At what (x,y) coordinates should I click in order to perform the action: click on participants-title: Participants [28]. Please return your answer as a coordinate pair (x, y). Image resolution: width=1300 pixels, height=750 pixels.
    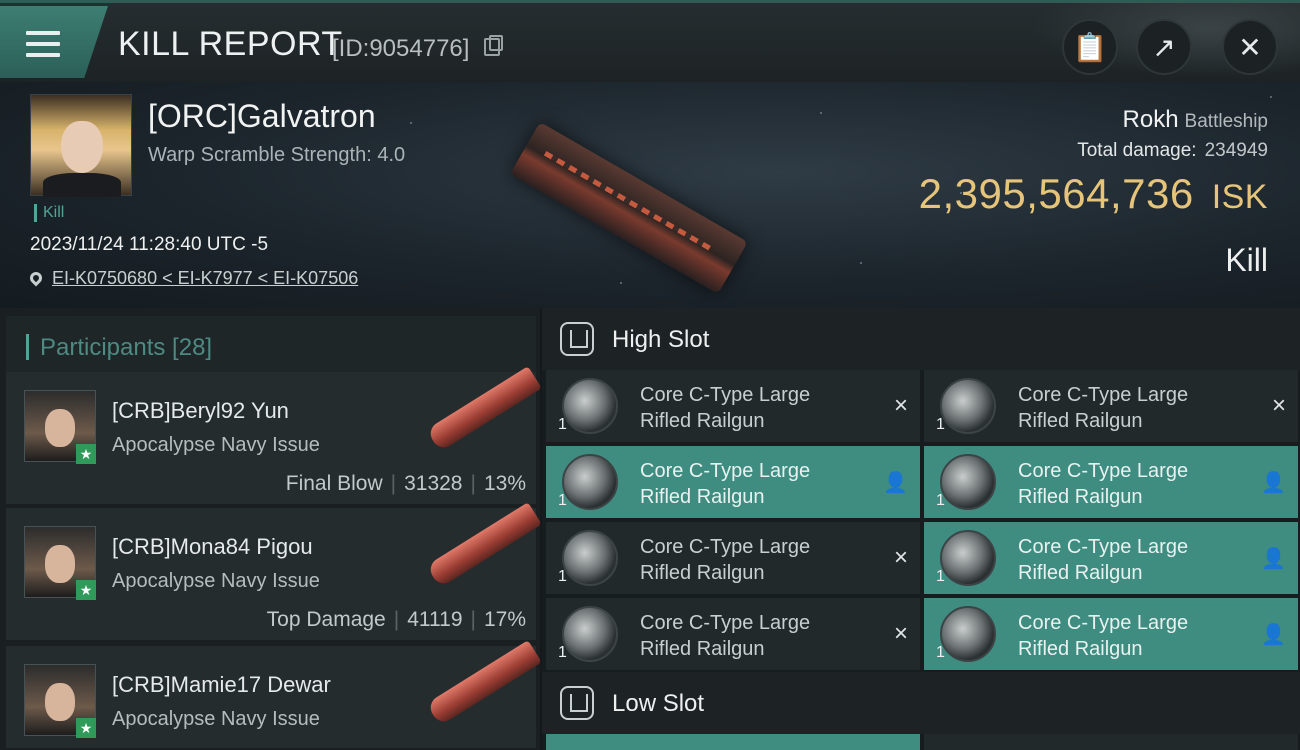
    Looking at the image, I should click on (126, 347).